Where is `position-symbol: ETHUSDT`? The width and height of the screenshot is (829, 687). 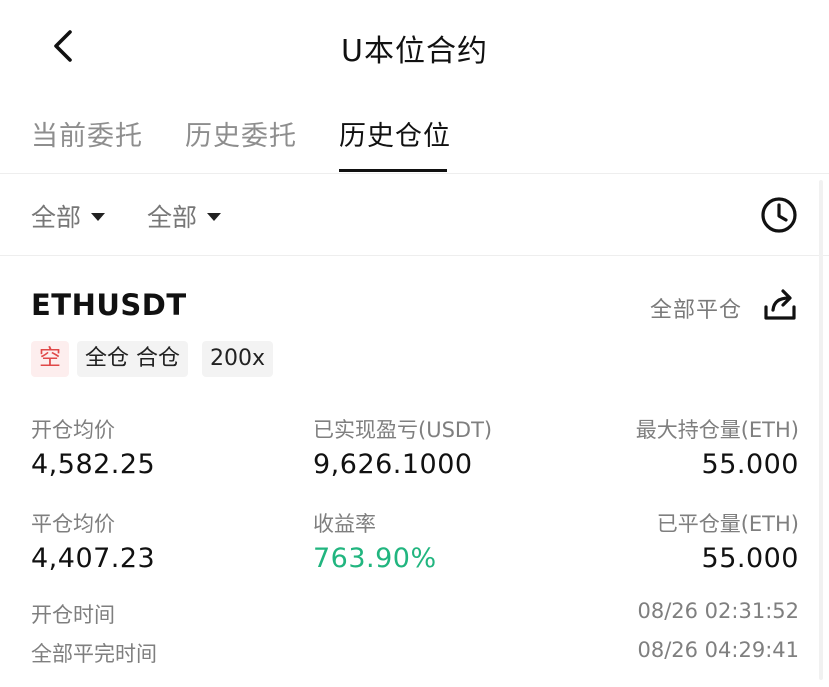 position-symbol: ETHUSDT is located at coordinates (109, 305).